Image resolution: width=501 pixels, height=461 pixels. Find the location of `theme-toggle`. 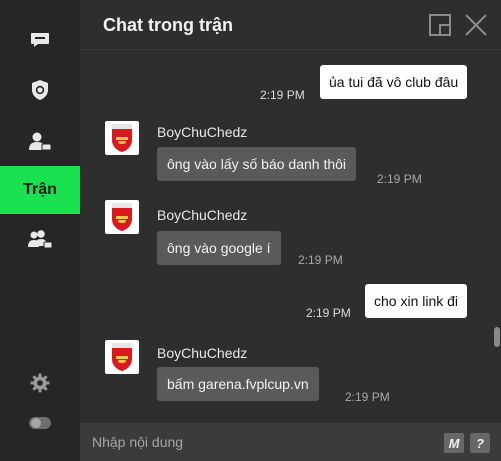

theme-toggle is located at coordinates (40, 423).